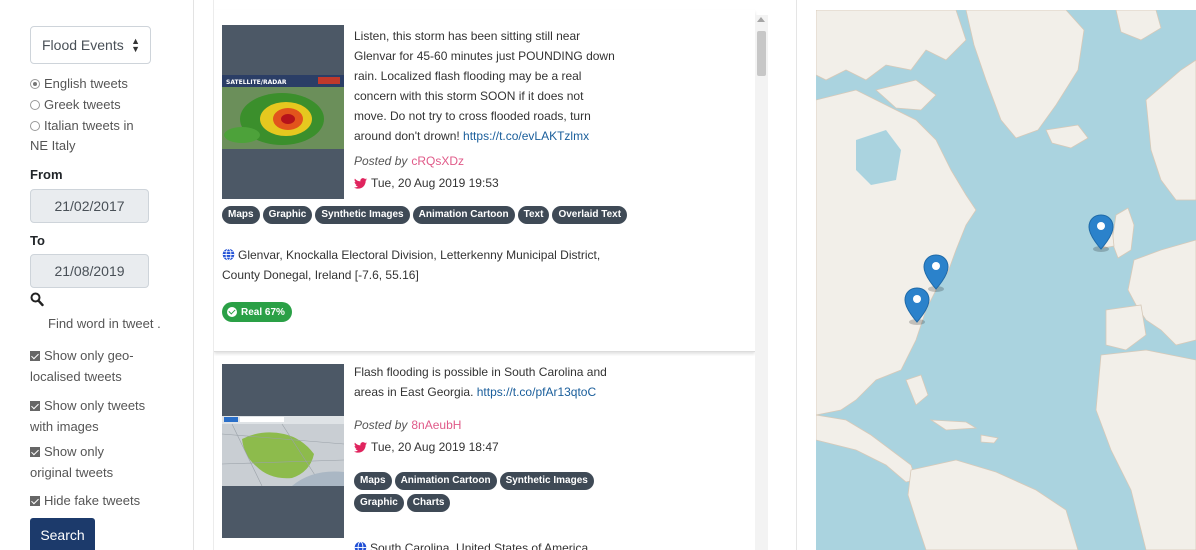  I want to click on checkbox-label: Show only, so click(74, 451).